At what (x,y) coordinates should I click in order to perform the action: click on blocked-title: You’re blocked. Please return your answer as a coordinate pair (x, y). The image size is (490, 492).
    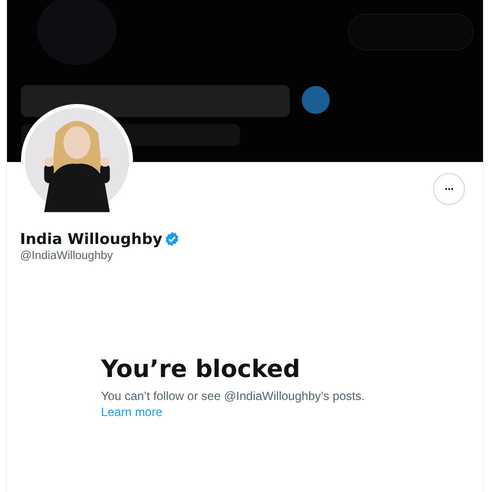
    Looking at the image, I should click on (200, 369).